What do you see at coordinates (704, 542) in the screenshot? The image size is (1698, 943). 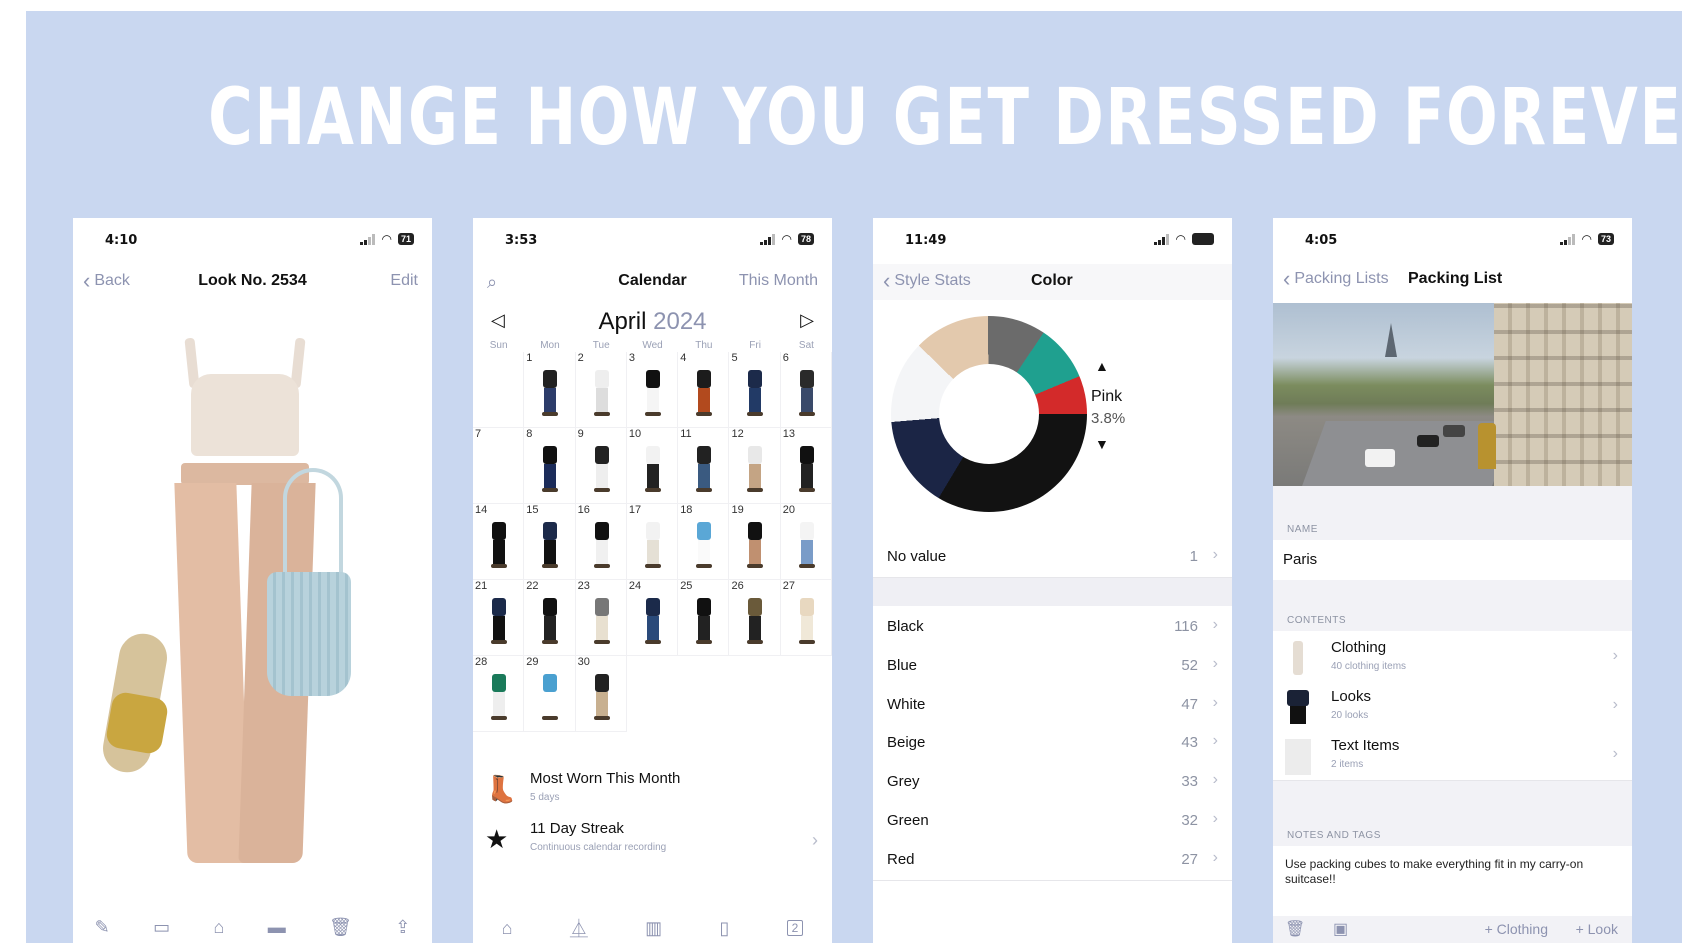 I see `calendar-day: 18` at bounding box center [704, 542].